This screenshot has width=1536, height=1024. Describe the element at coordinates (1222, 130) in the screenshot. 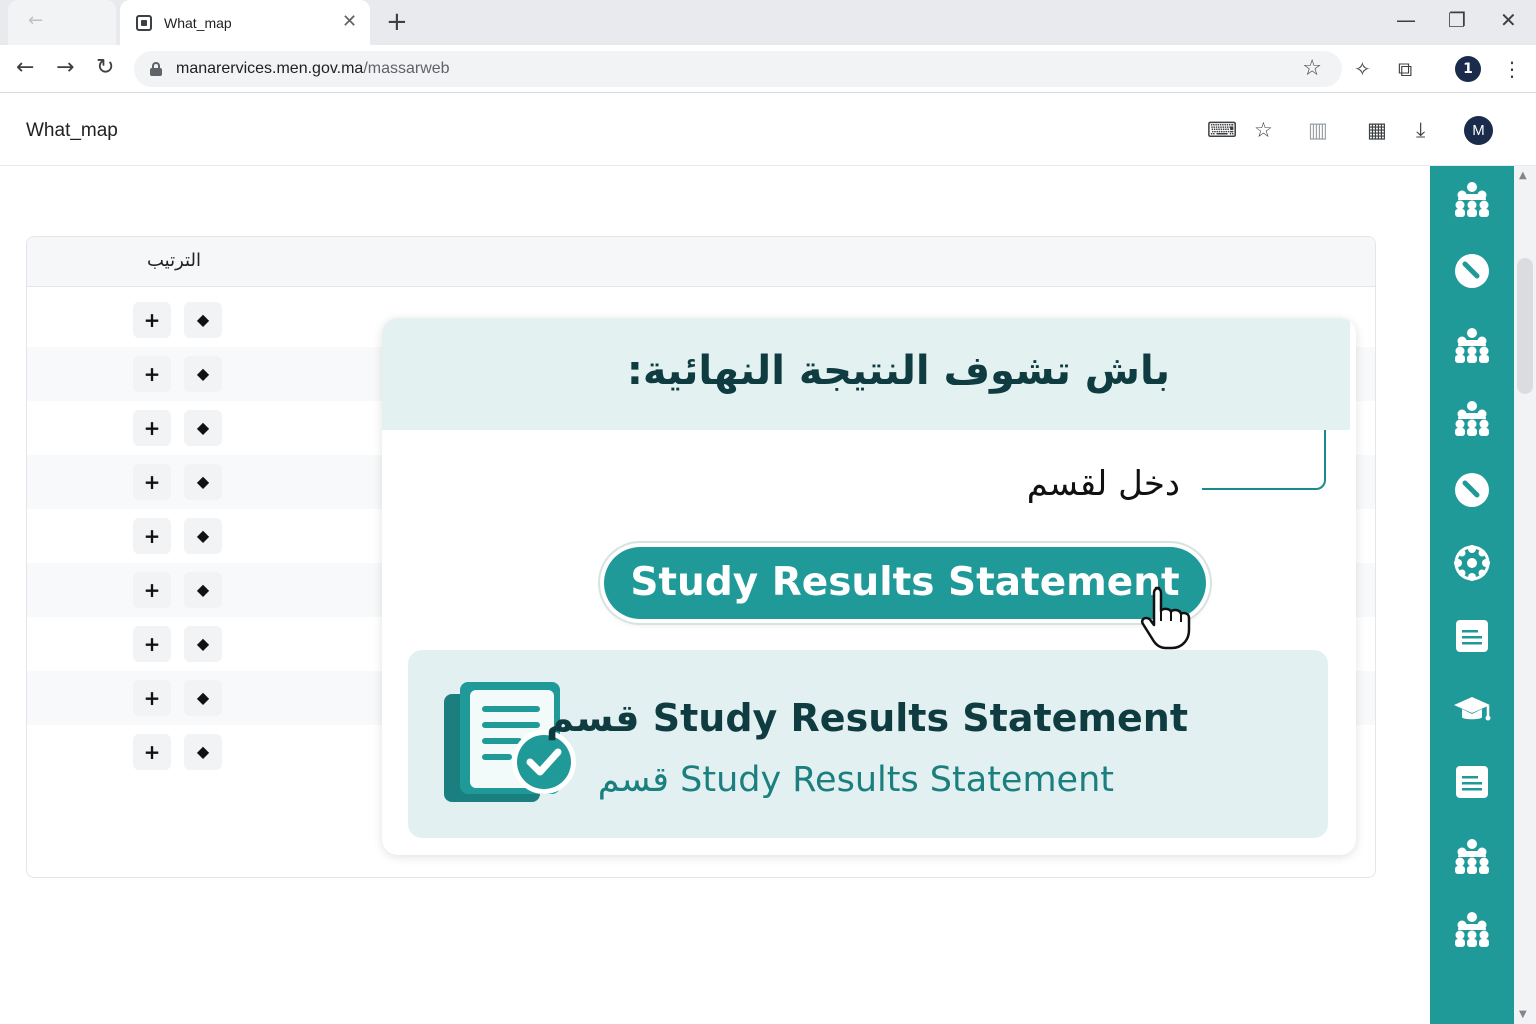

I see `translate-icon: ⌨` at that location.